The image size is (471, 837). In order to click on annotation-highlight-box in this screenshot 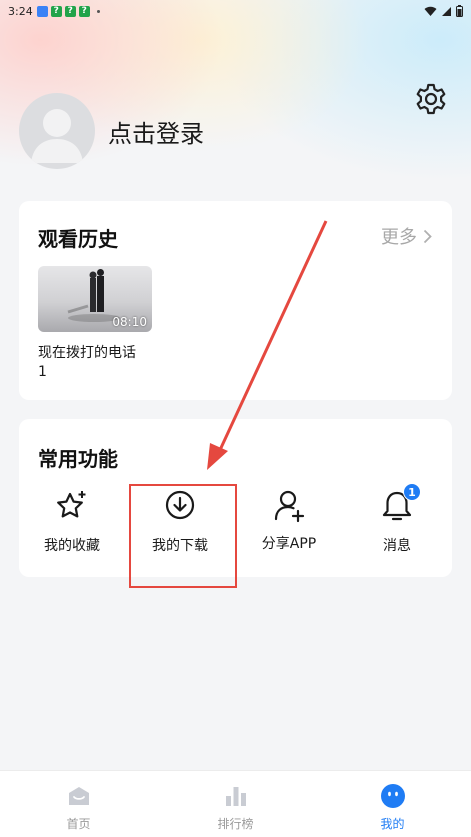, I will do `click(183, 536)`.